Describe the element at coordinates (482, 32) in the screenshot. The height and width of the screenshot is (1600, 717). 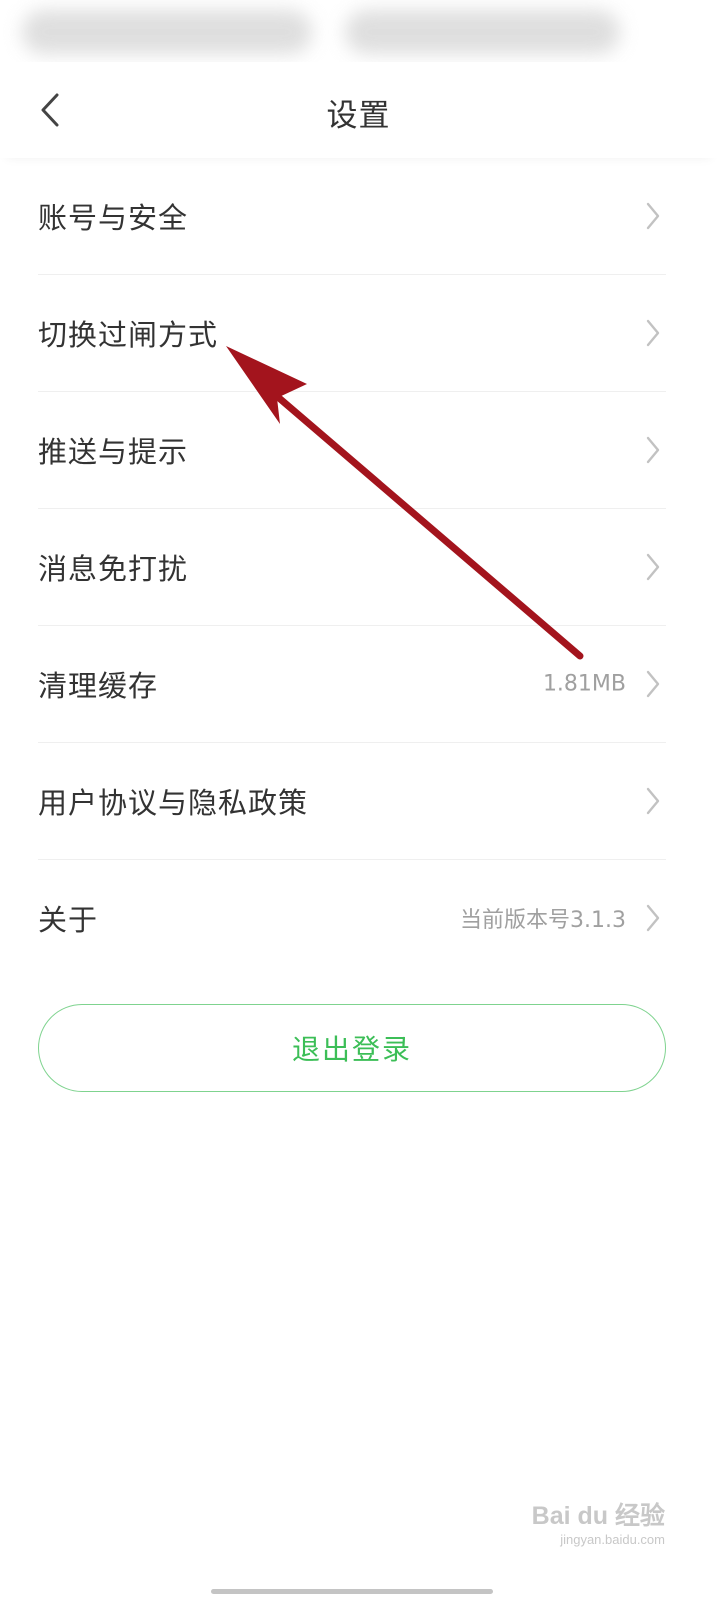
I see `status-bar-blurred-right` at that location.